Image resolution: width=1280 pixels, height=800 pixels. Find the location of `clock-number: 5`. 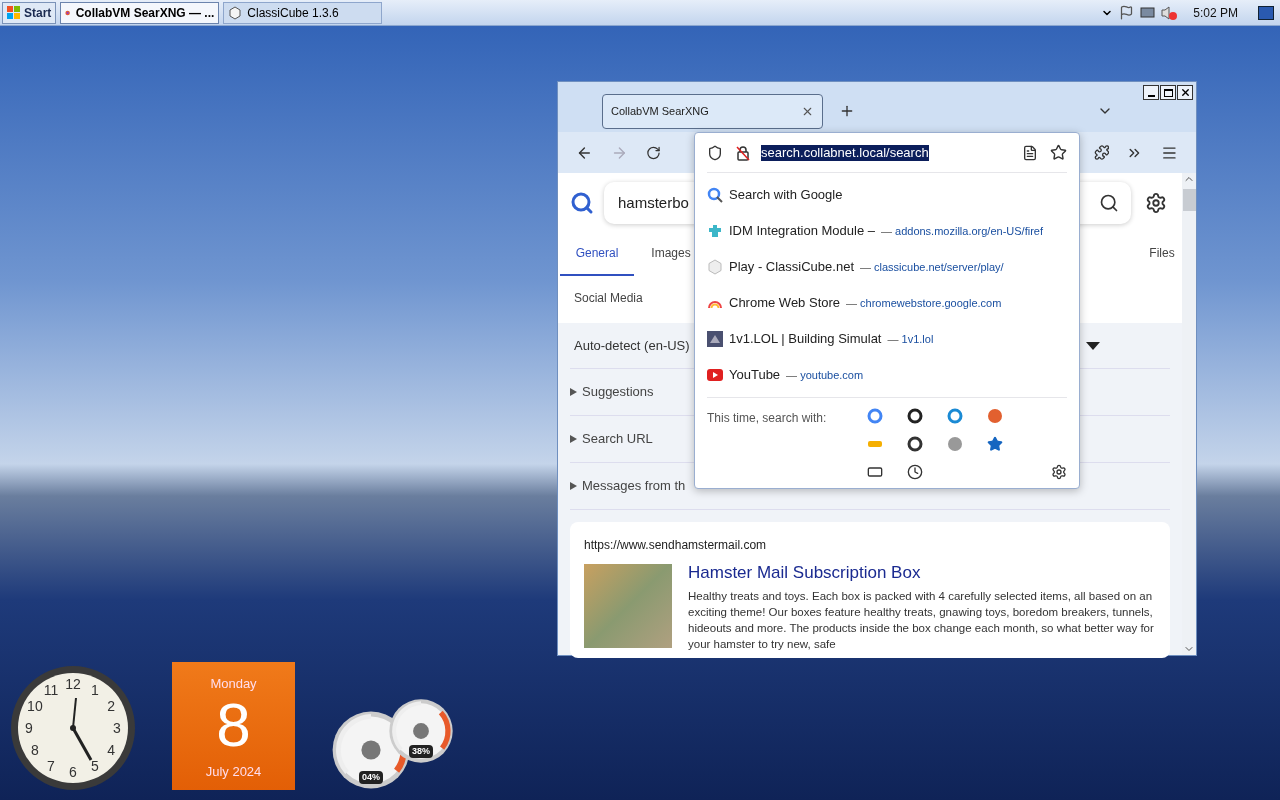

clock-number: 5 is located at coordinates (95, 766).